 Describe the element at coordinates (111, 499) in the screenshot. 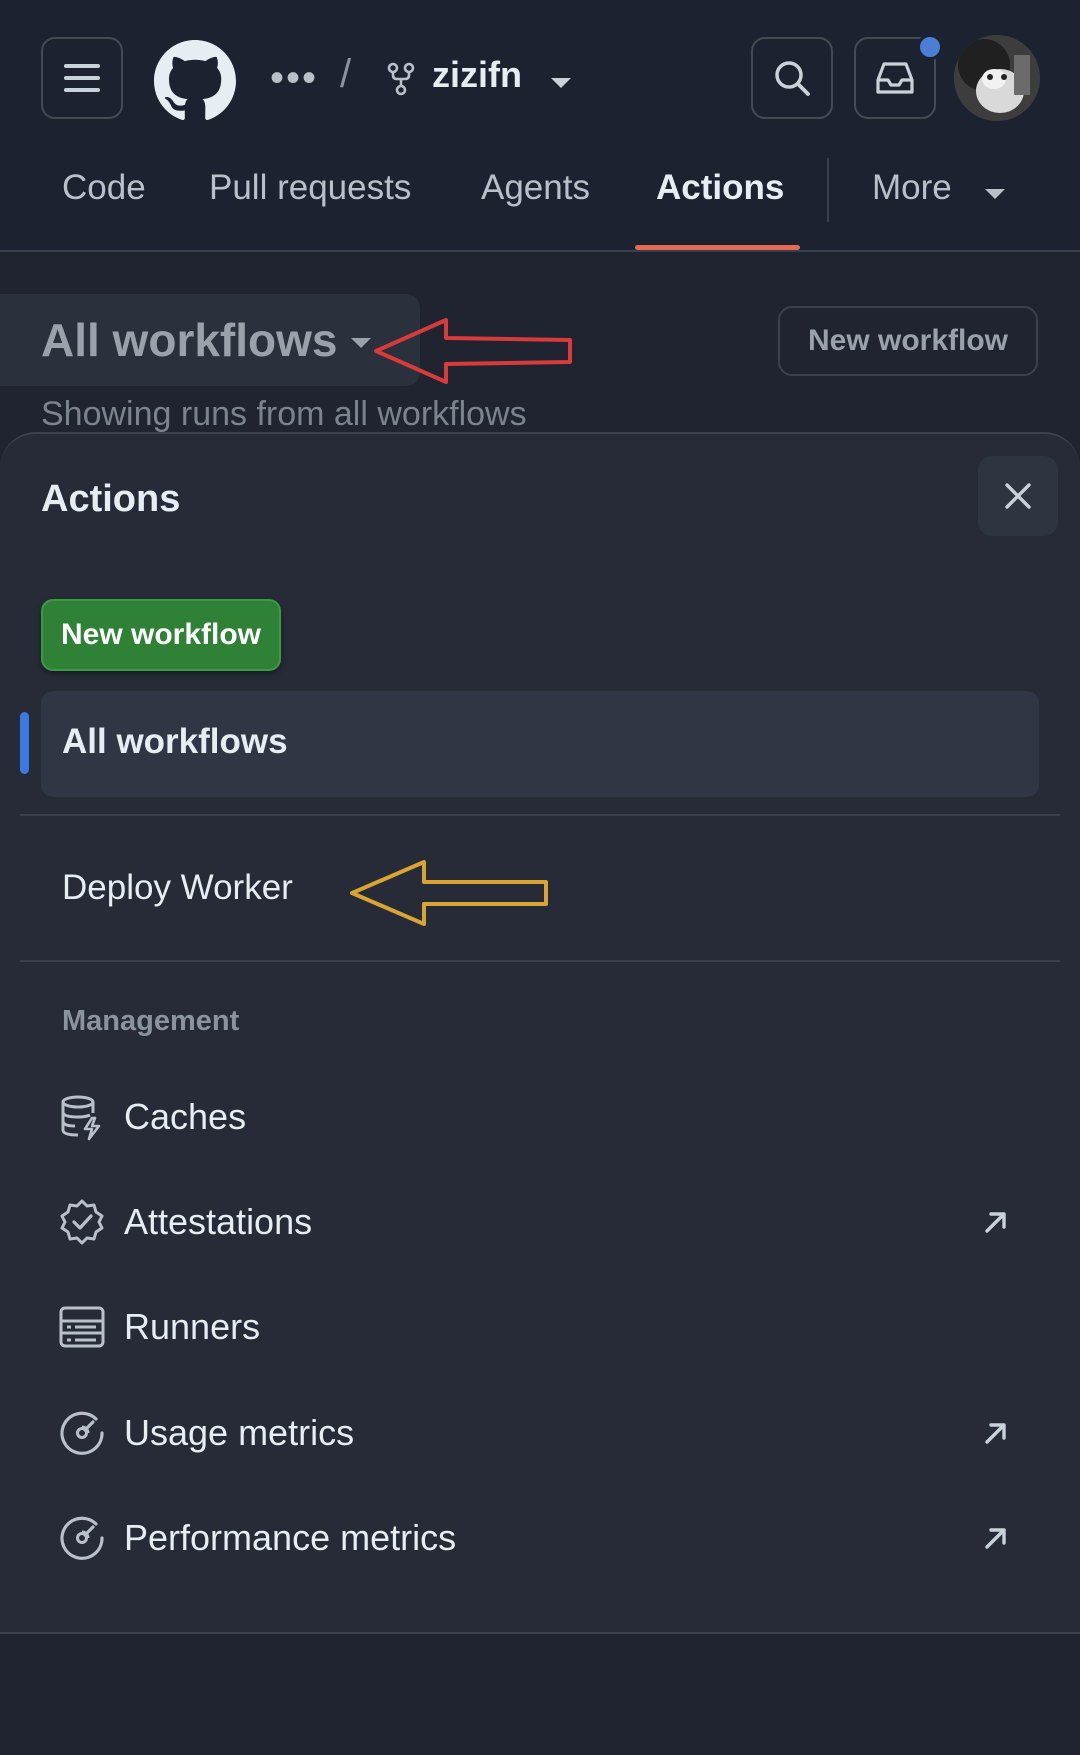

I see `sheet-title: Actions` at that location.